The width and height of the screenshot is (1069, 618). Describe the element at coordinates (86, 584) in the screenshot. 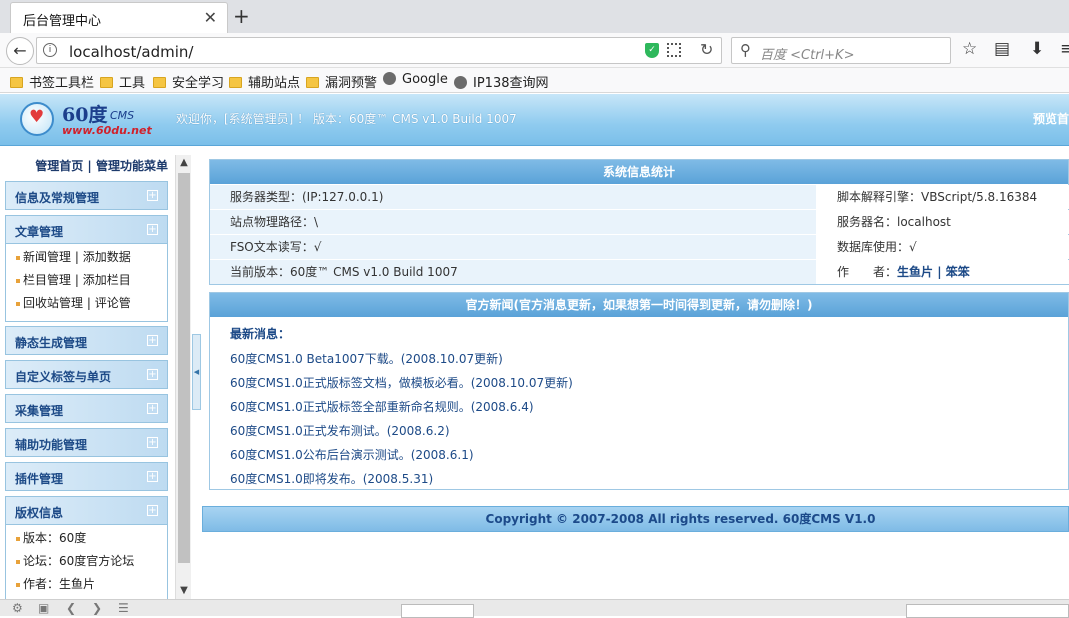

I see `copyright-item: 作者：生鱼片` at that location.